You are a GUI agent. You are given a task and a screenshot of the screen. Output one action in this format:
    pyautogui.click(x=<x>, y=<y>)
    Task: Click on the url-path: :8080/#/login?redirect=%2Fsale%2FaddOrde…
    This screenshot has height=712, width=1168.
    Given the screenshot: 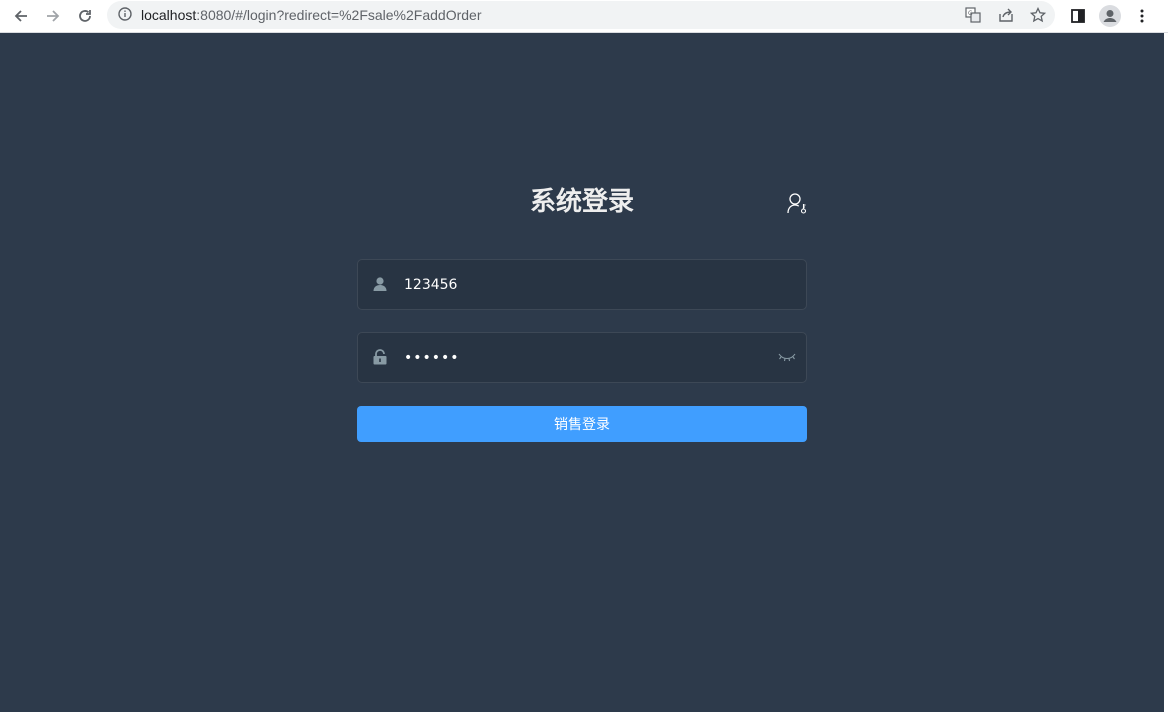 What is the action you would take?
    pyautogui.click(x=339, y=15)
    